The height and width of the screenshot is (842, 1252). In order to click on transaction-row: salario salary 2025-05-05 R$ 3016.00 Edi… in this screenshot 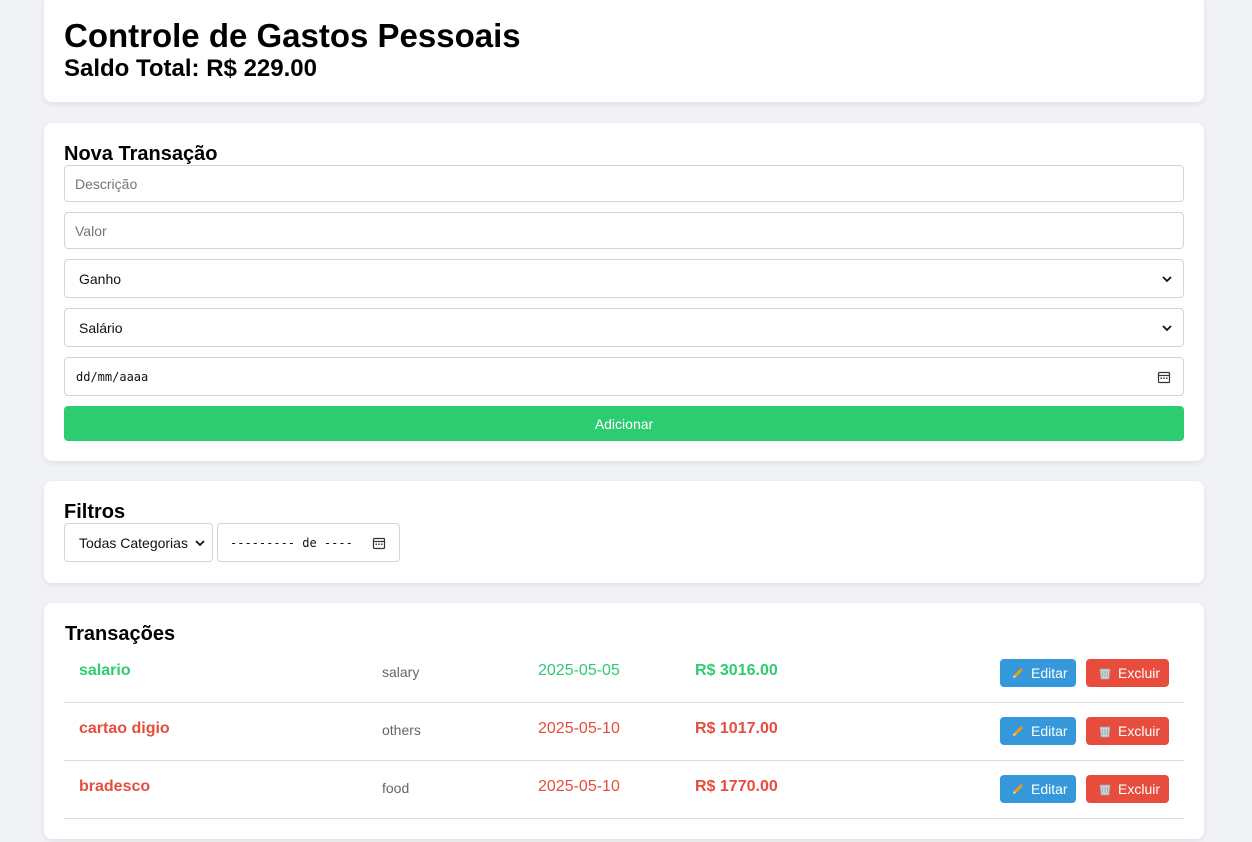, I will do `click(624, 674)`.